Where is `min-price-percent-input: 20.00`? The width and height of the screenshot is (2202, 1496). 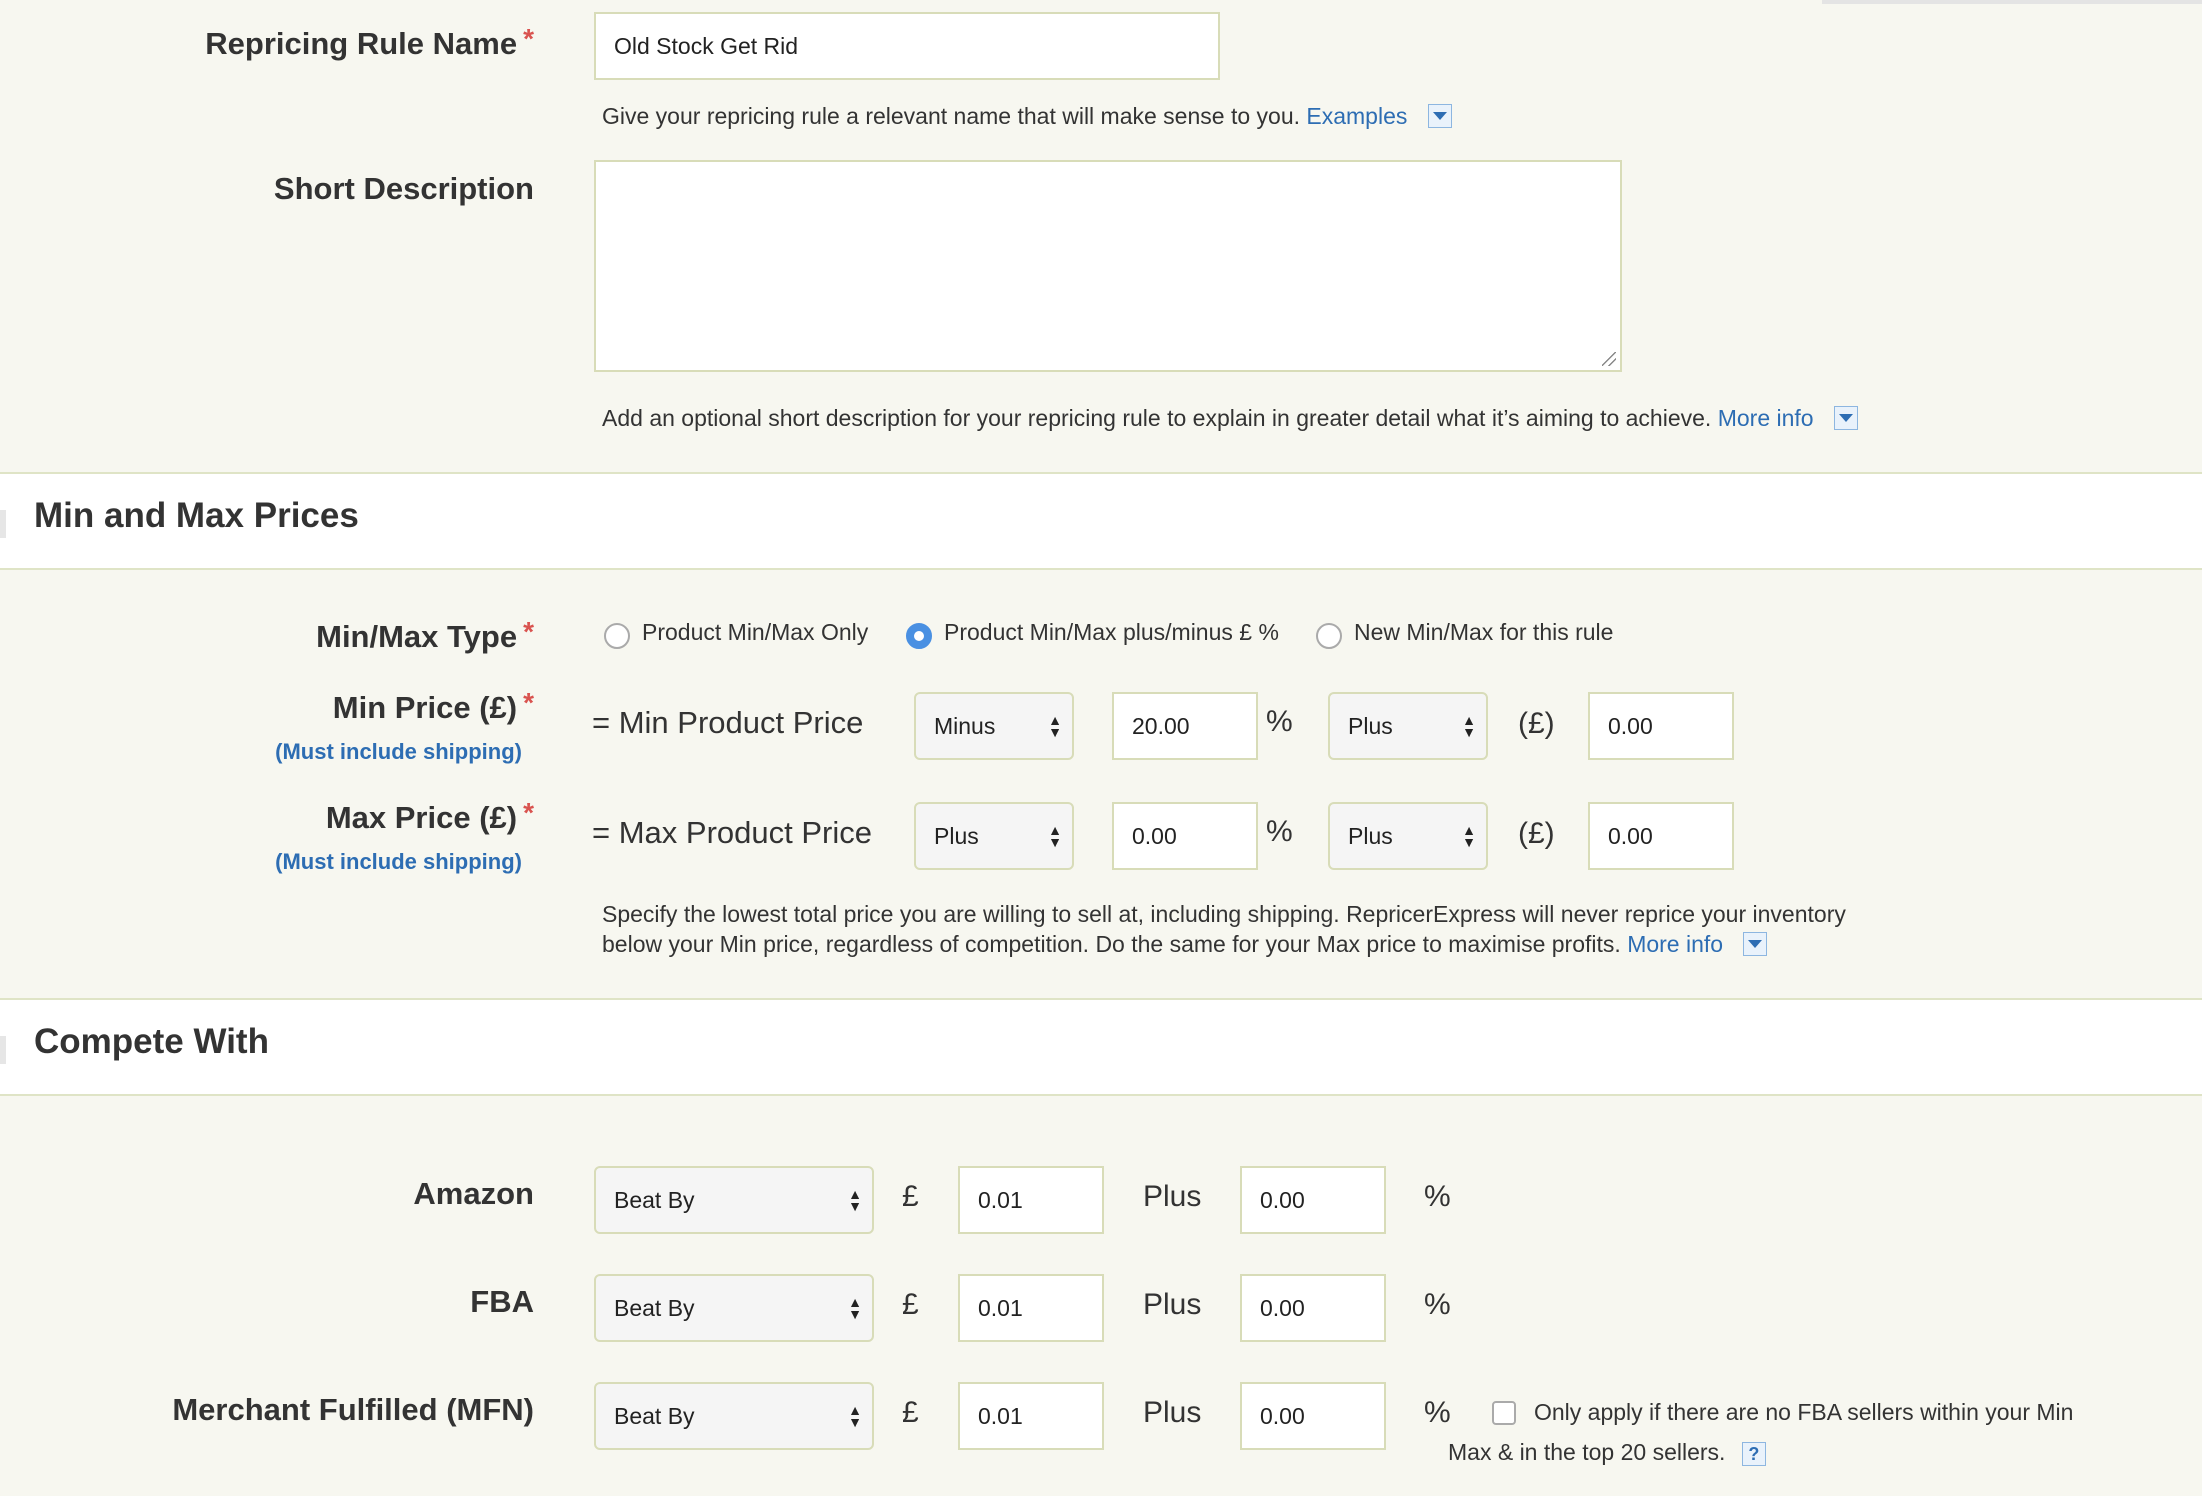 min-price-percent-input: 20.00 is located at coordinates (1185, 726).